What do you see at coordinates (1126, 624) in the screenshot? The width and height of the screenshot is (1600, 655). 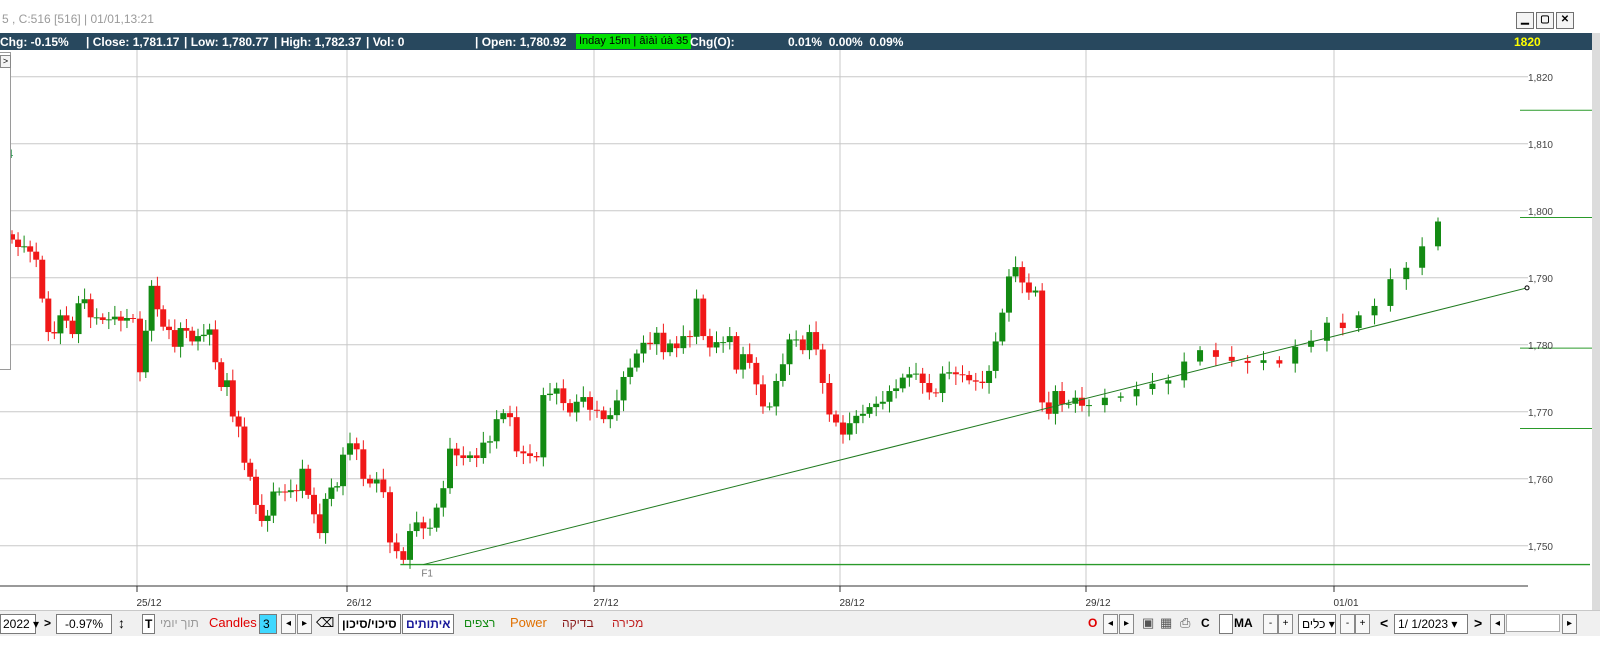 I see `scroll-right-button: ▸` at bounding box center [1126, 624].